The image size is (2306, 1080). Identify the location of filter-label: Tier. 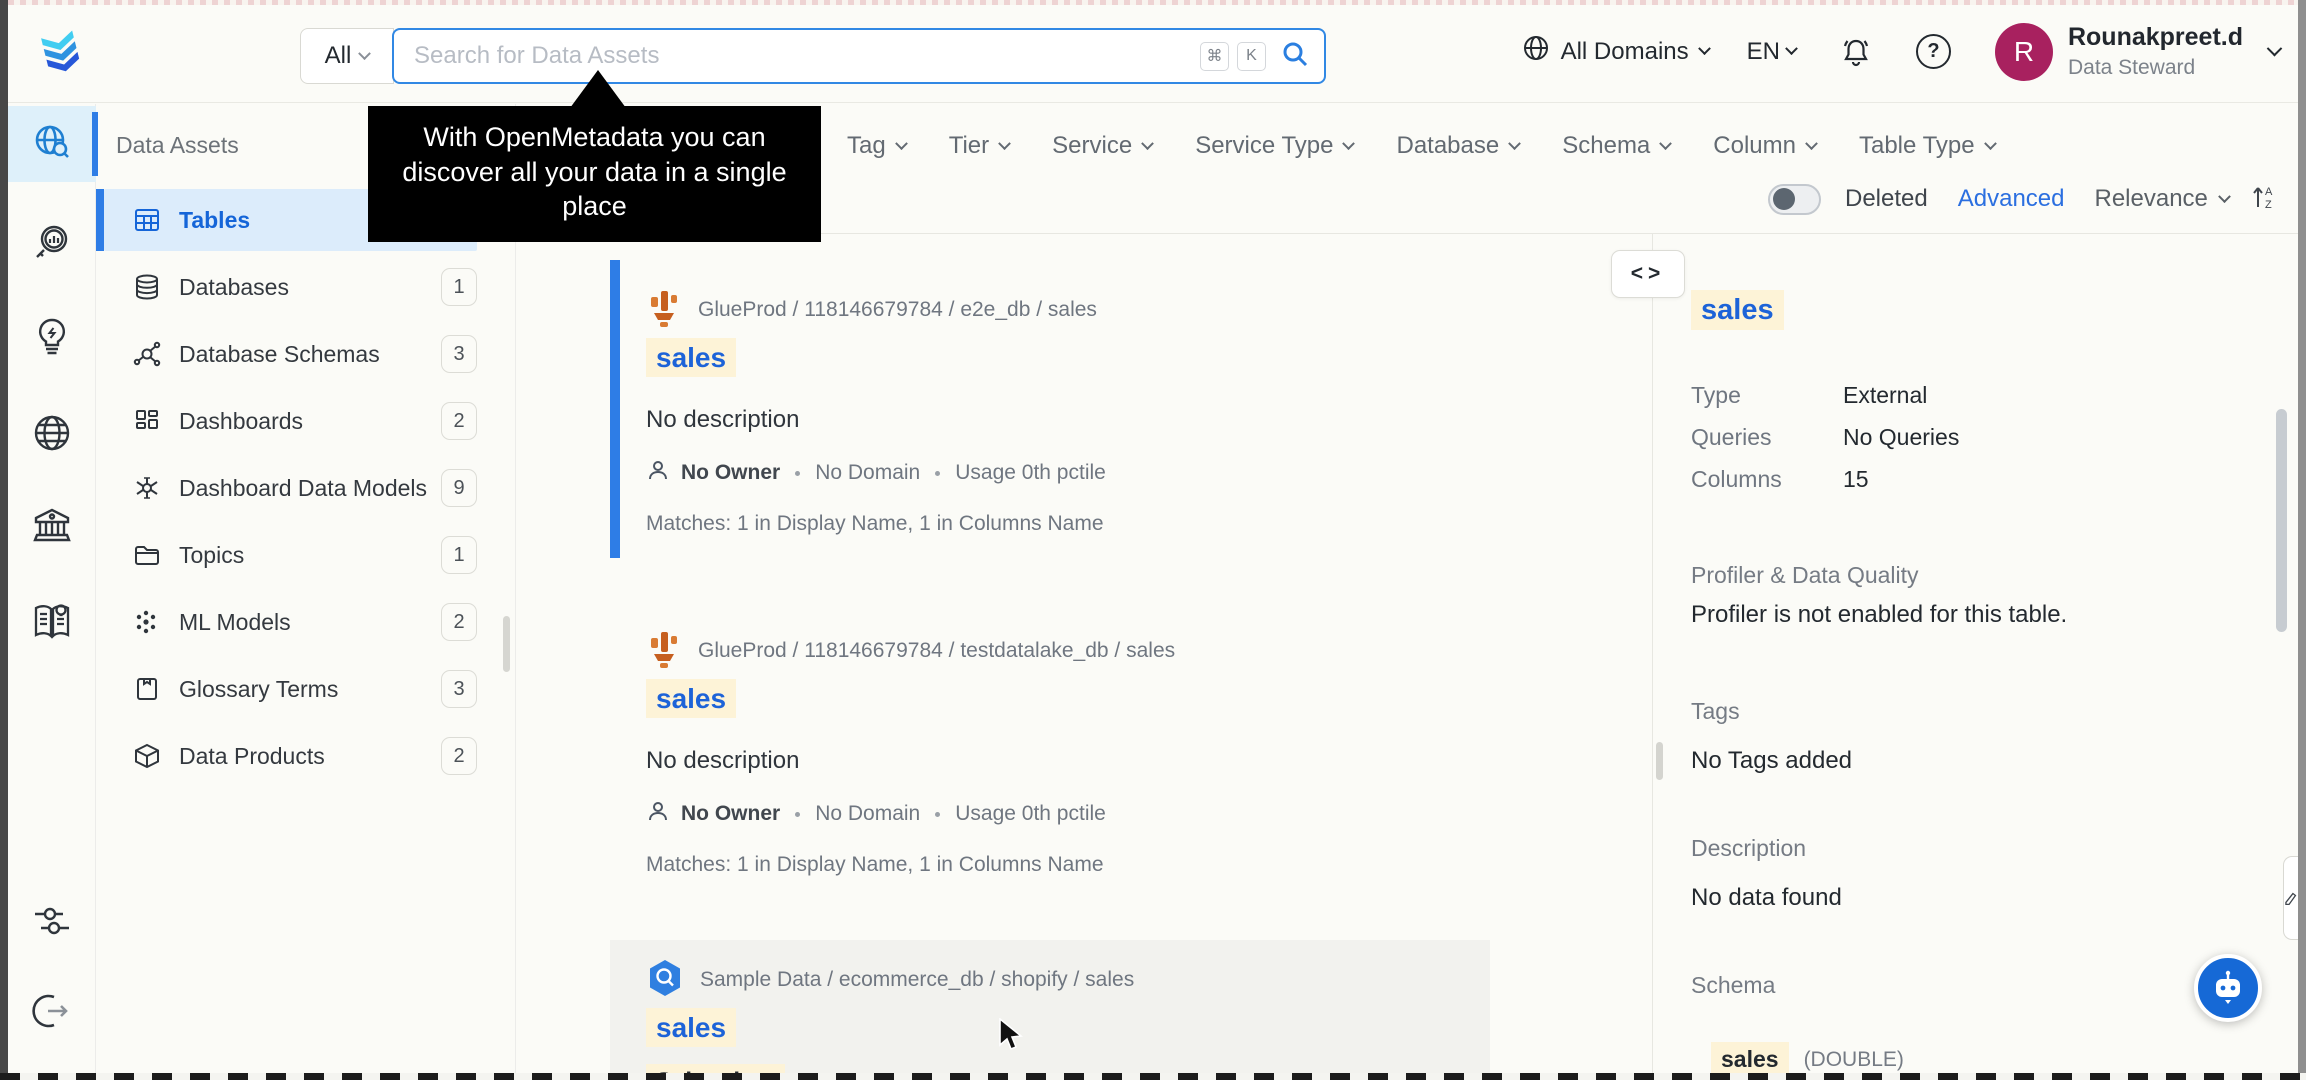
(969, 145).